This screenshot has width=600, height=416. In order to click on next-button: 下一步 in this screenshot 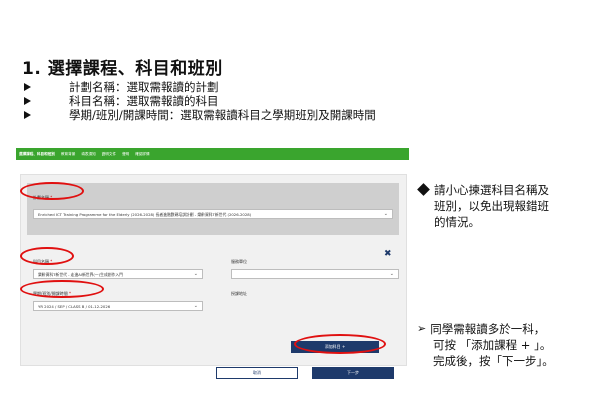, I will do `click(353, 373)`.